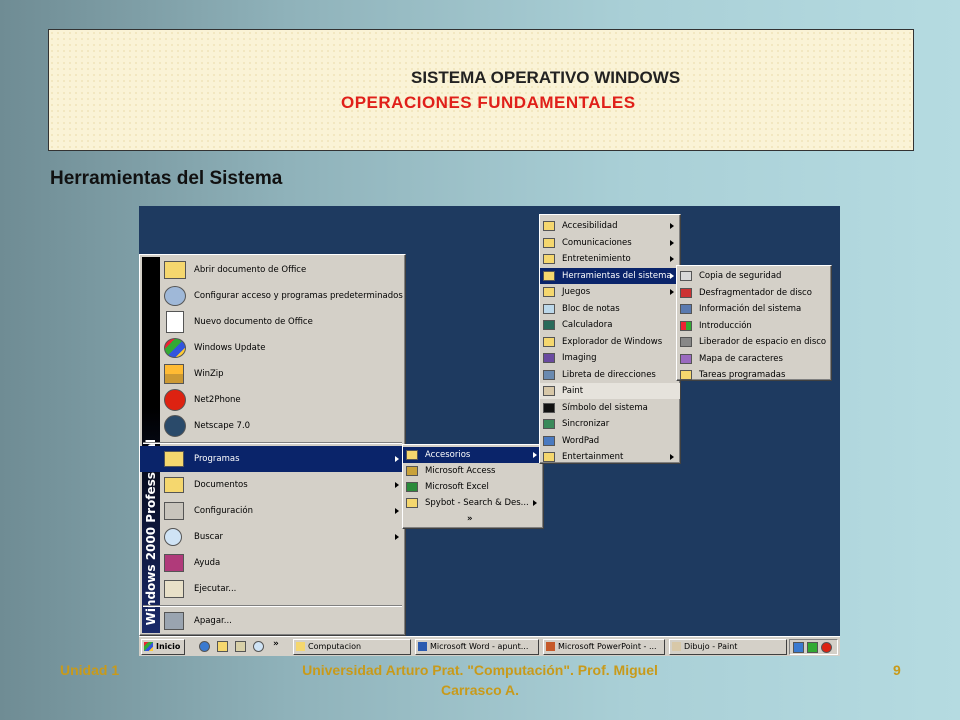 This screenshot has width=960, height=720. Describe the element at coordinates (610, 309) in the screenshot. I see `accessories-item: Bloc de notas` at that location.